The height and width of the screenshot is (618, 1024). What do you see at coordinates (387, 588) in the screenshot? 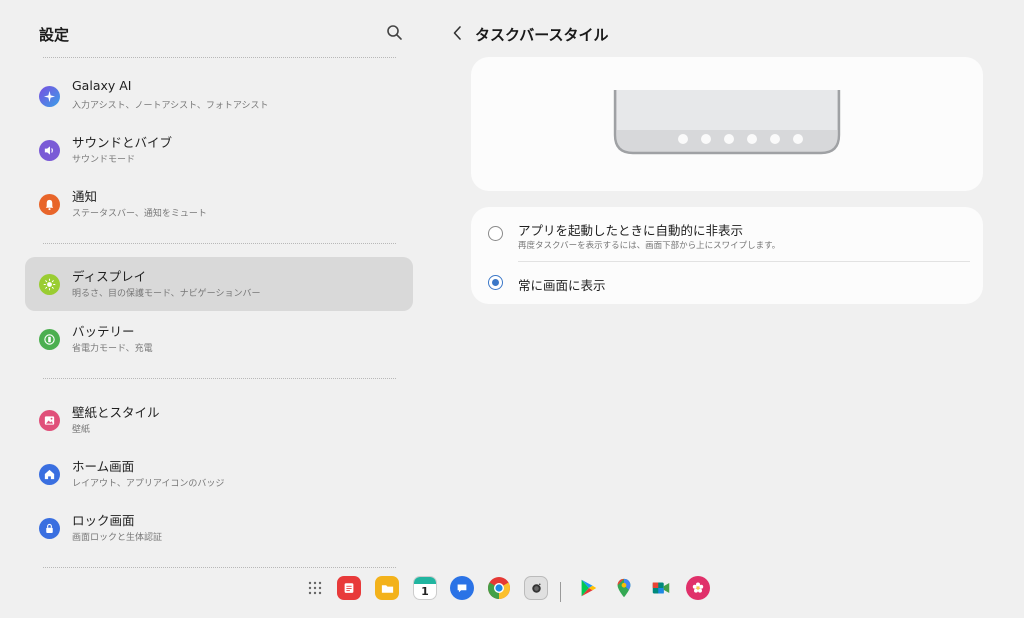
I see `my-files-icon` at bounding box center [387, 588].